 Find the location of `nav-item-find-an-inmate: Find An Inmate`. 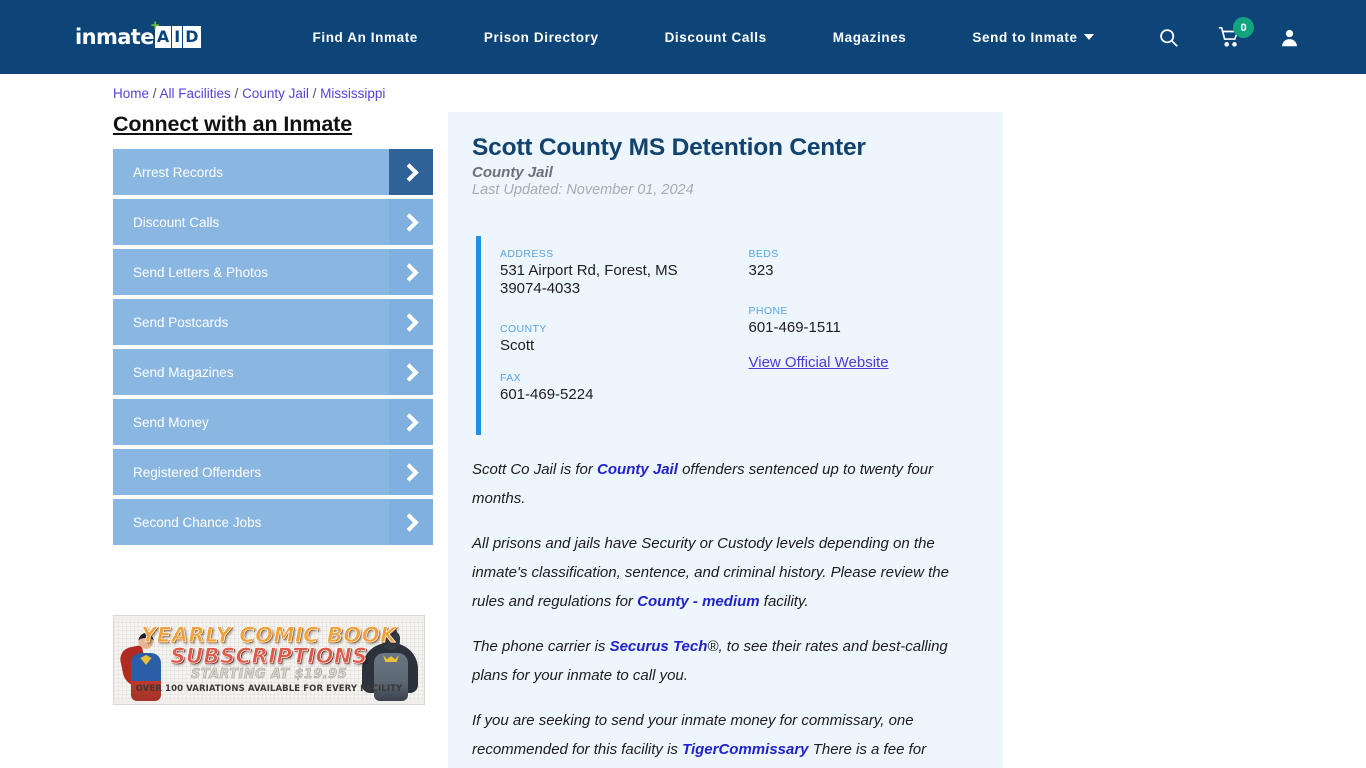

nav-item-find-an-inmate: Find An Inmate is located at coordinates (365, 37).